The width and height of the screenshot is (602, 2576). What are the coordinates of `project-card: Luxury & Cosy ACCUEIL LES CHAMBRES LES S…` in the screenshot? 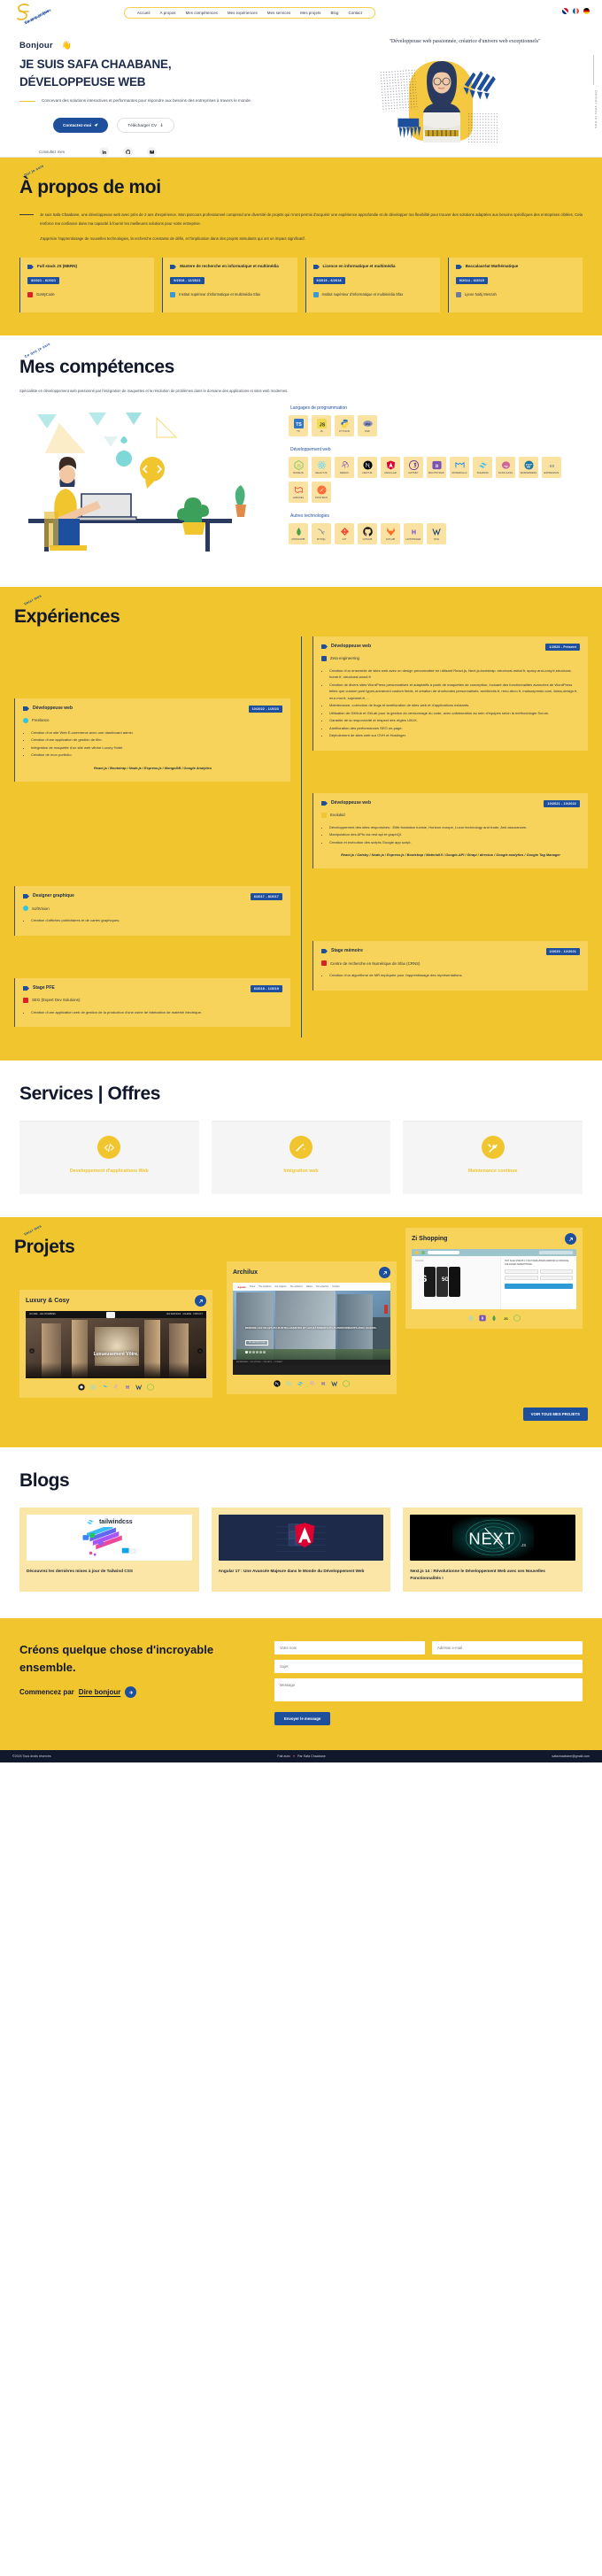 It's located at (115, 1344).